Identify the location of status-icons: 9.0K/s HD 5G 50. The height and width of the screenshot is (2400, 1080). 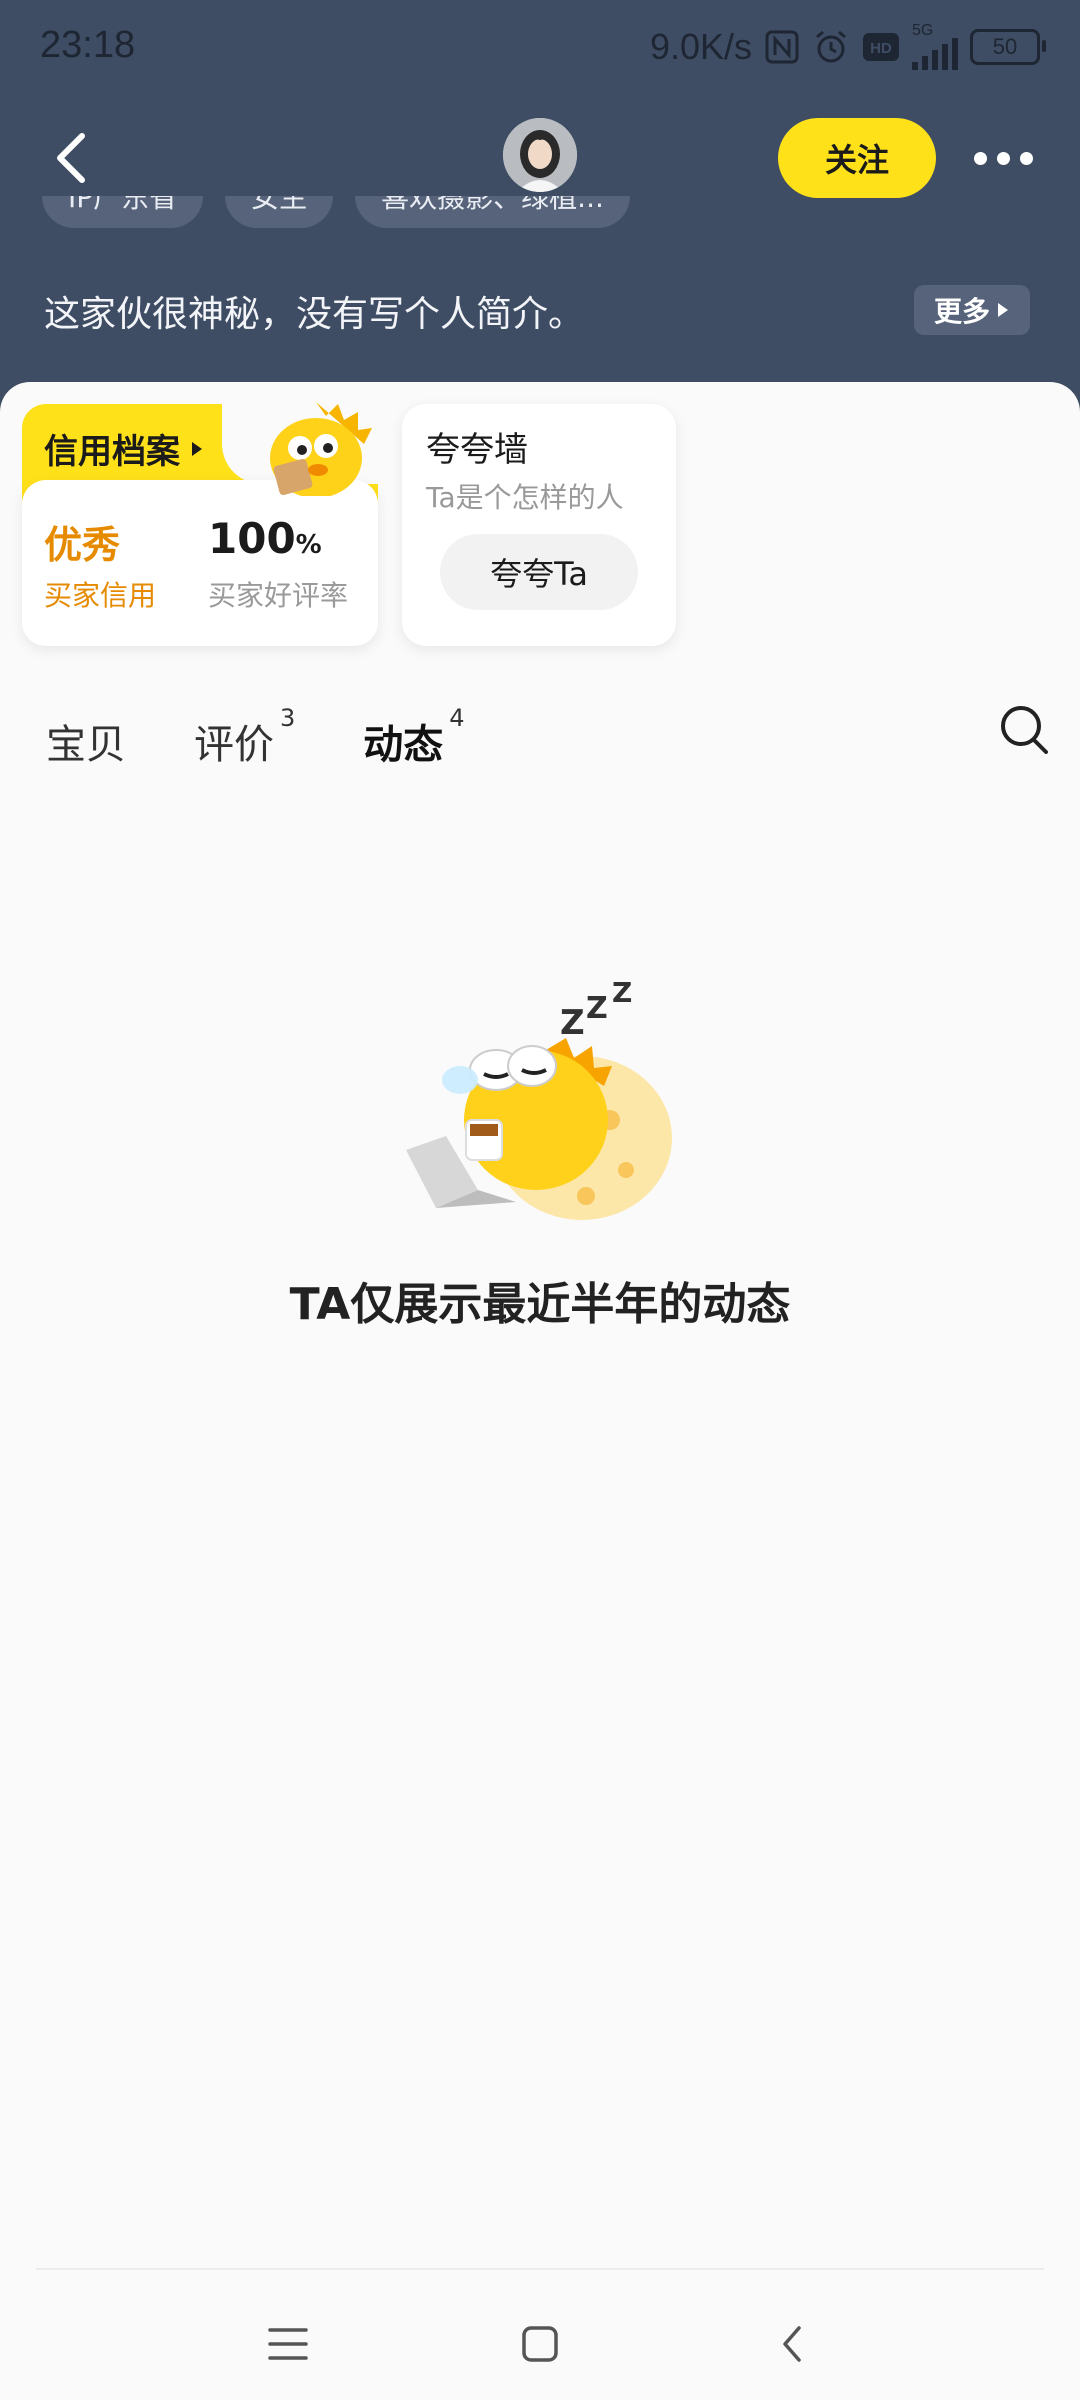
(847, 47).